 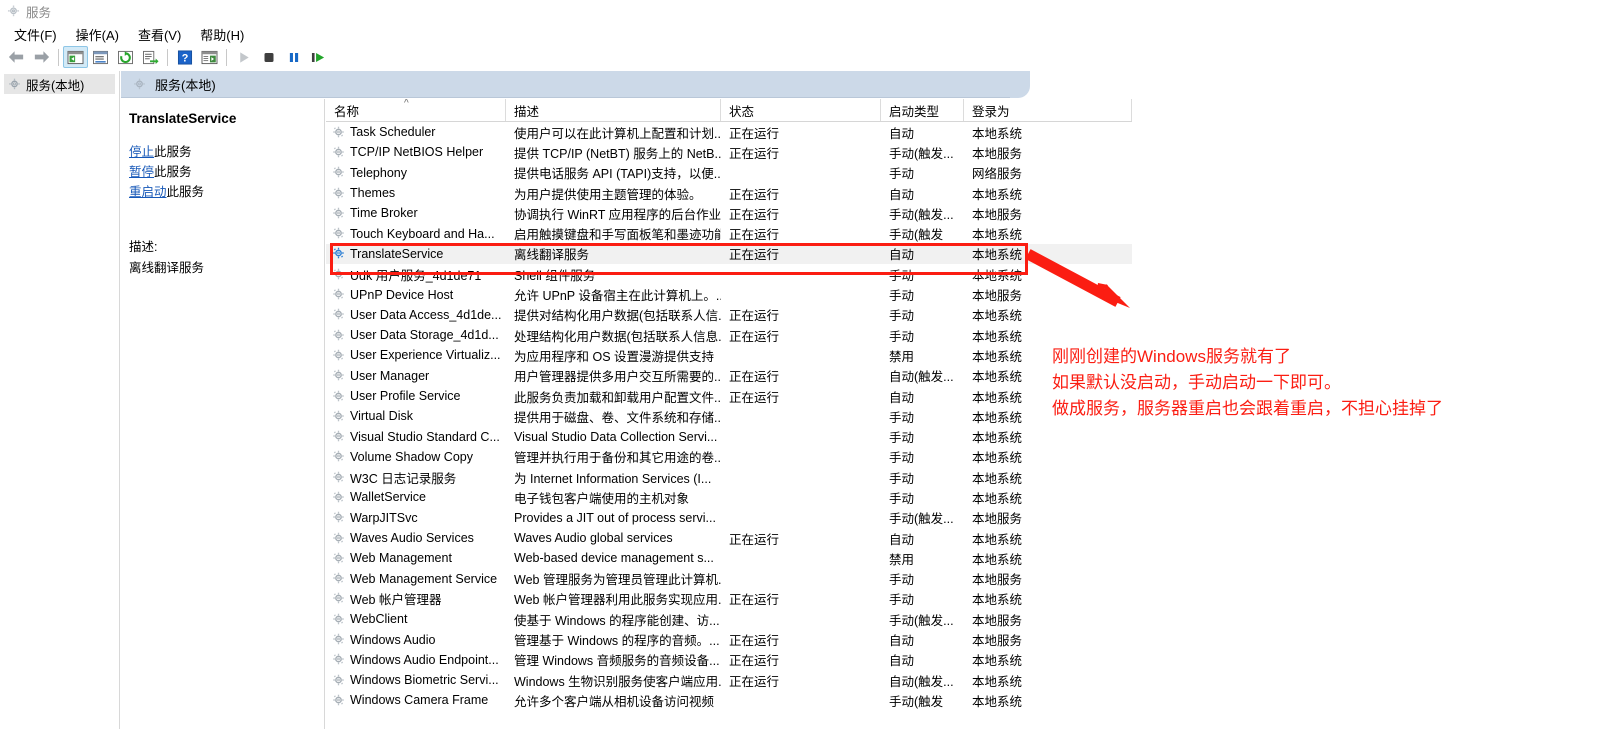 What do you see at coordinates (243, 57) in the screenshot?
I see `start-service-button` at bounding box center [243, 57].